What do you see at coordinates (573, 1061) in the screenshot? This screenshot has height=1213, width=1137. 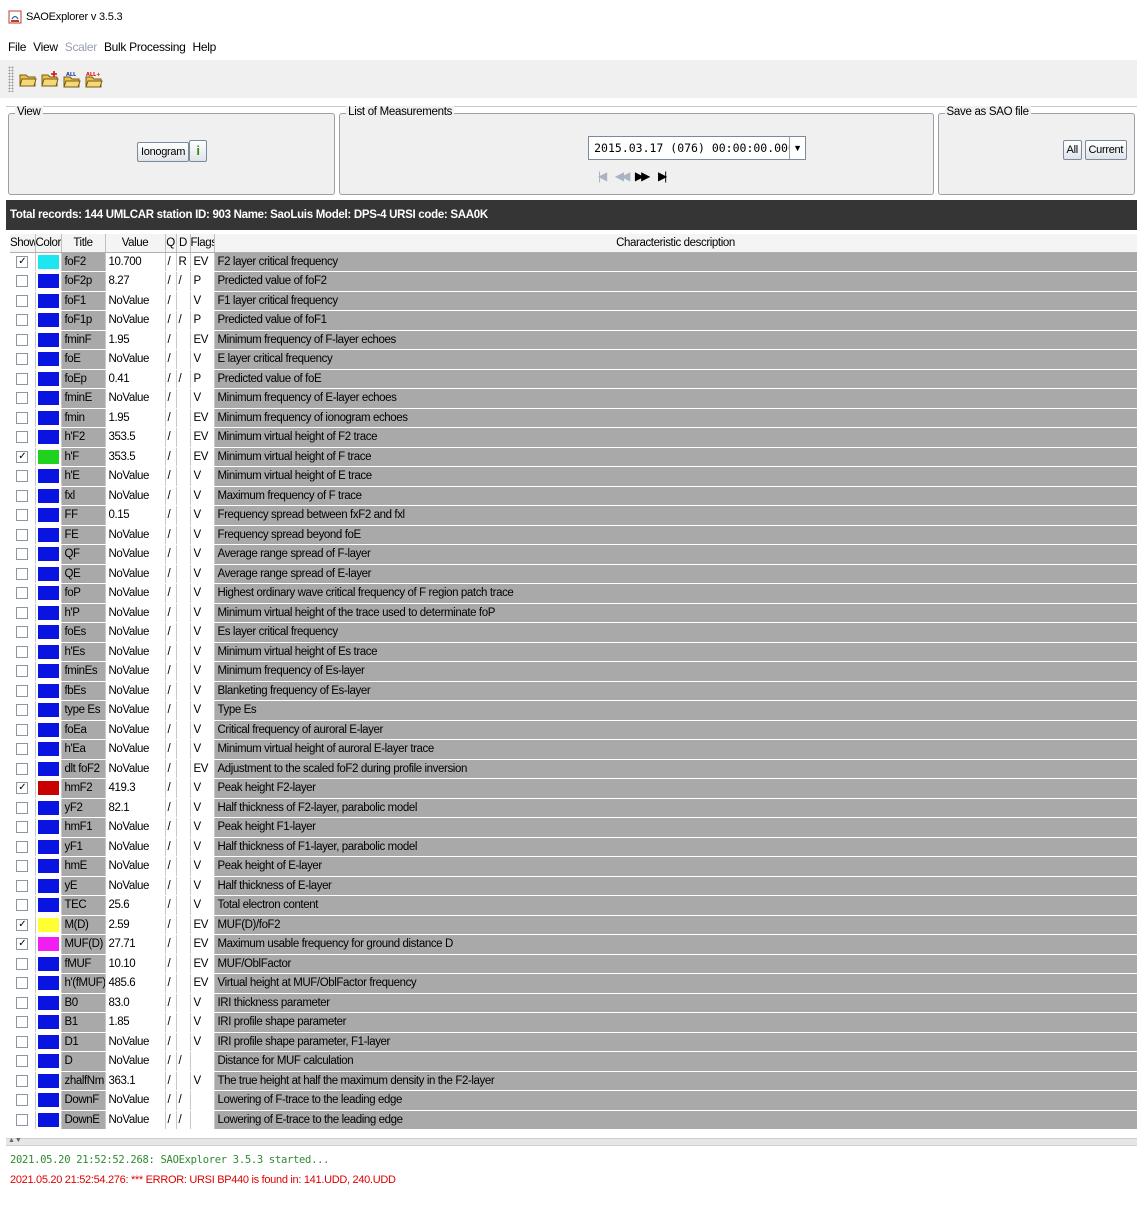 I see `table-row: D NoValue / / Distance for MUF calculation` at bounding box center [573, 1061].